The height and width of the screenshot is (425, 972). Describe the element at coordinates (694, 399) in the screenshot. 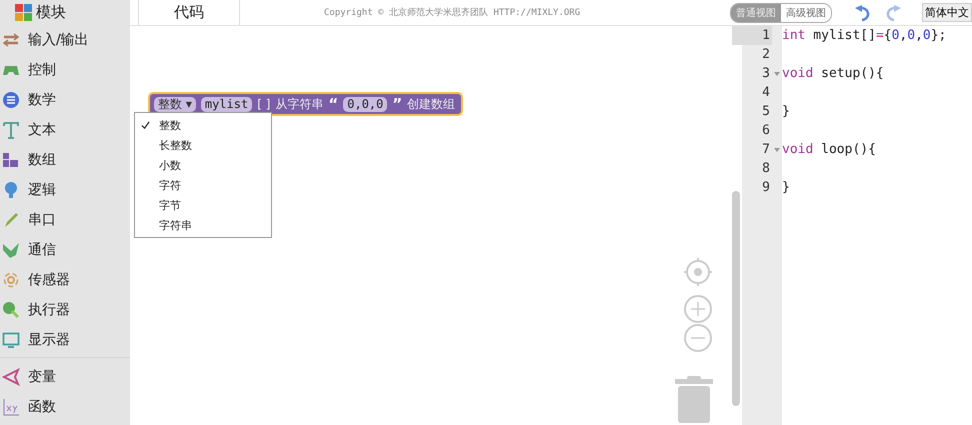

I see `trash-icon` at that location.